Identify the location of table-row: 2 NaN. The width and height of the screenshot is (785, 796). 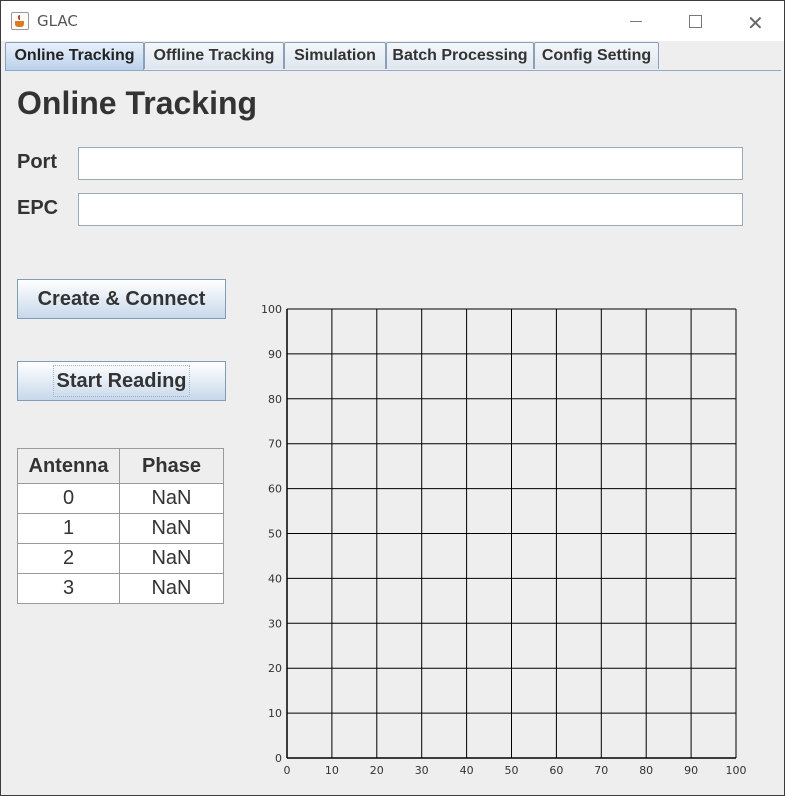
(120, 558).